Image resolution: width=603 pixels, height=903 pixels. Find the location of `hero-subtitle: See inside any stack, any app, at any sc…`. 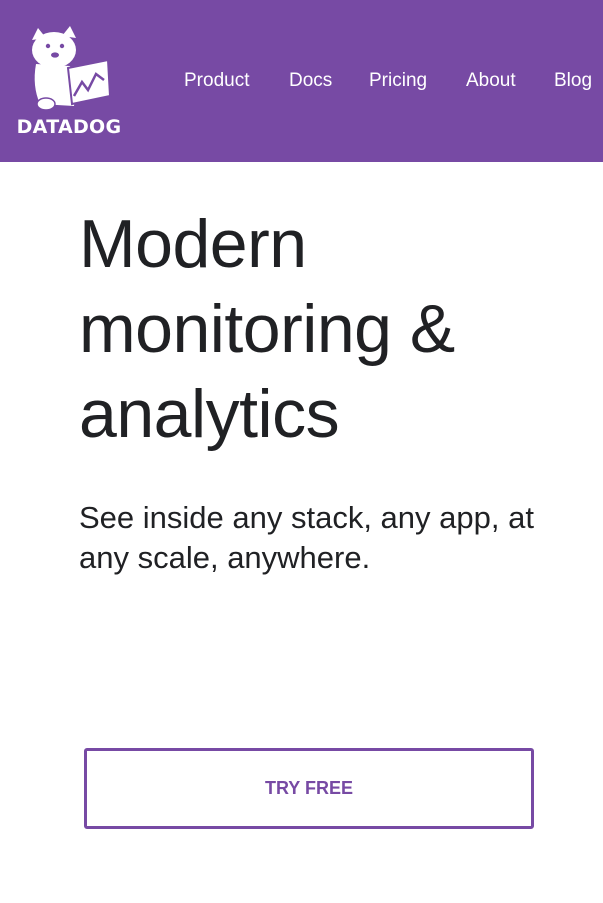

hero-subtitle: See inside any stack, any app, at any sc… is located at coordinates (306, 537).